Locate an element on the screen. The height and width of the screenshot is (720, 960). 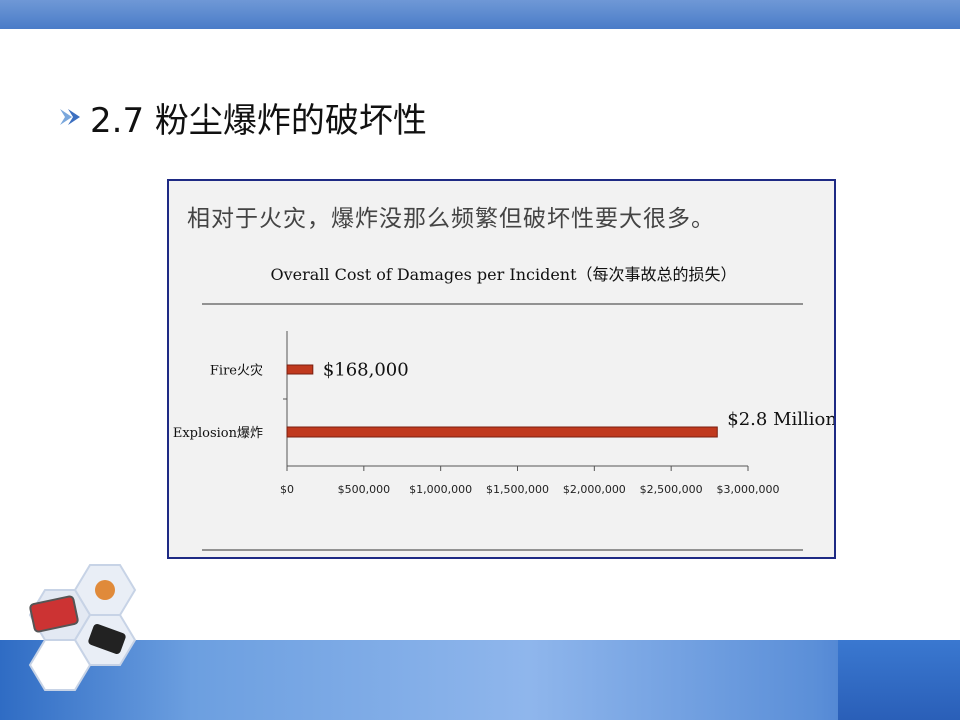
footer-accent-block is located at coordinates (899, 680).